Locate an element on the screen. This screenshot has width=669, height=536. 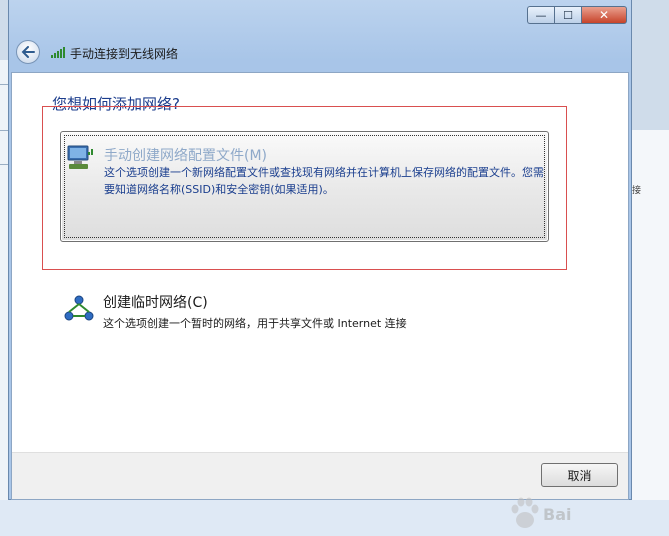
wireless-signal-icon is located at coordinates (58, 52).